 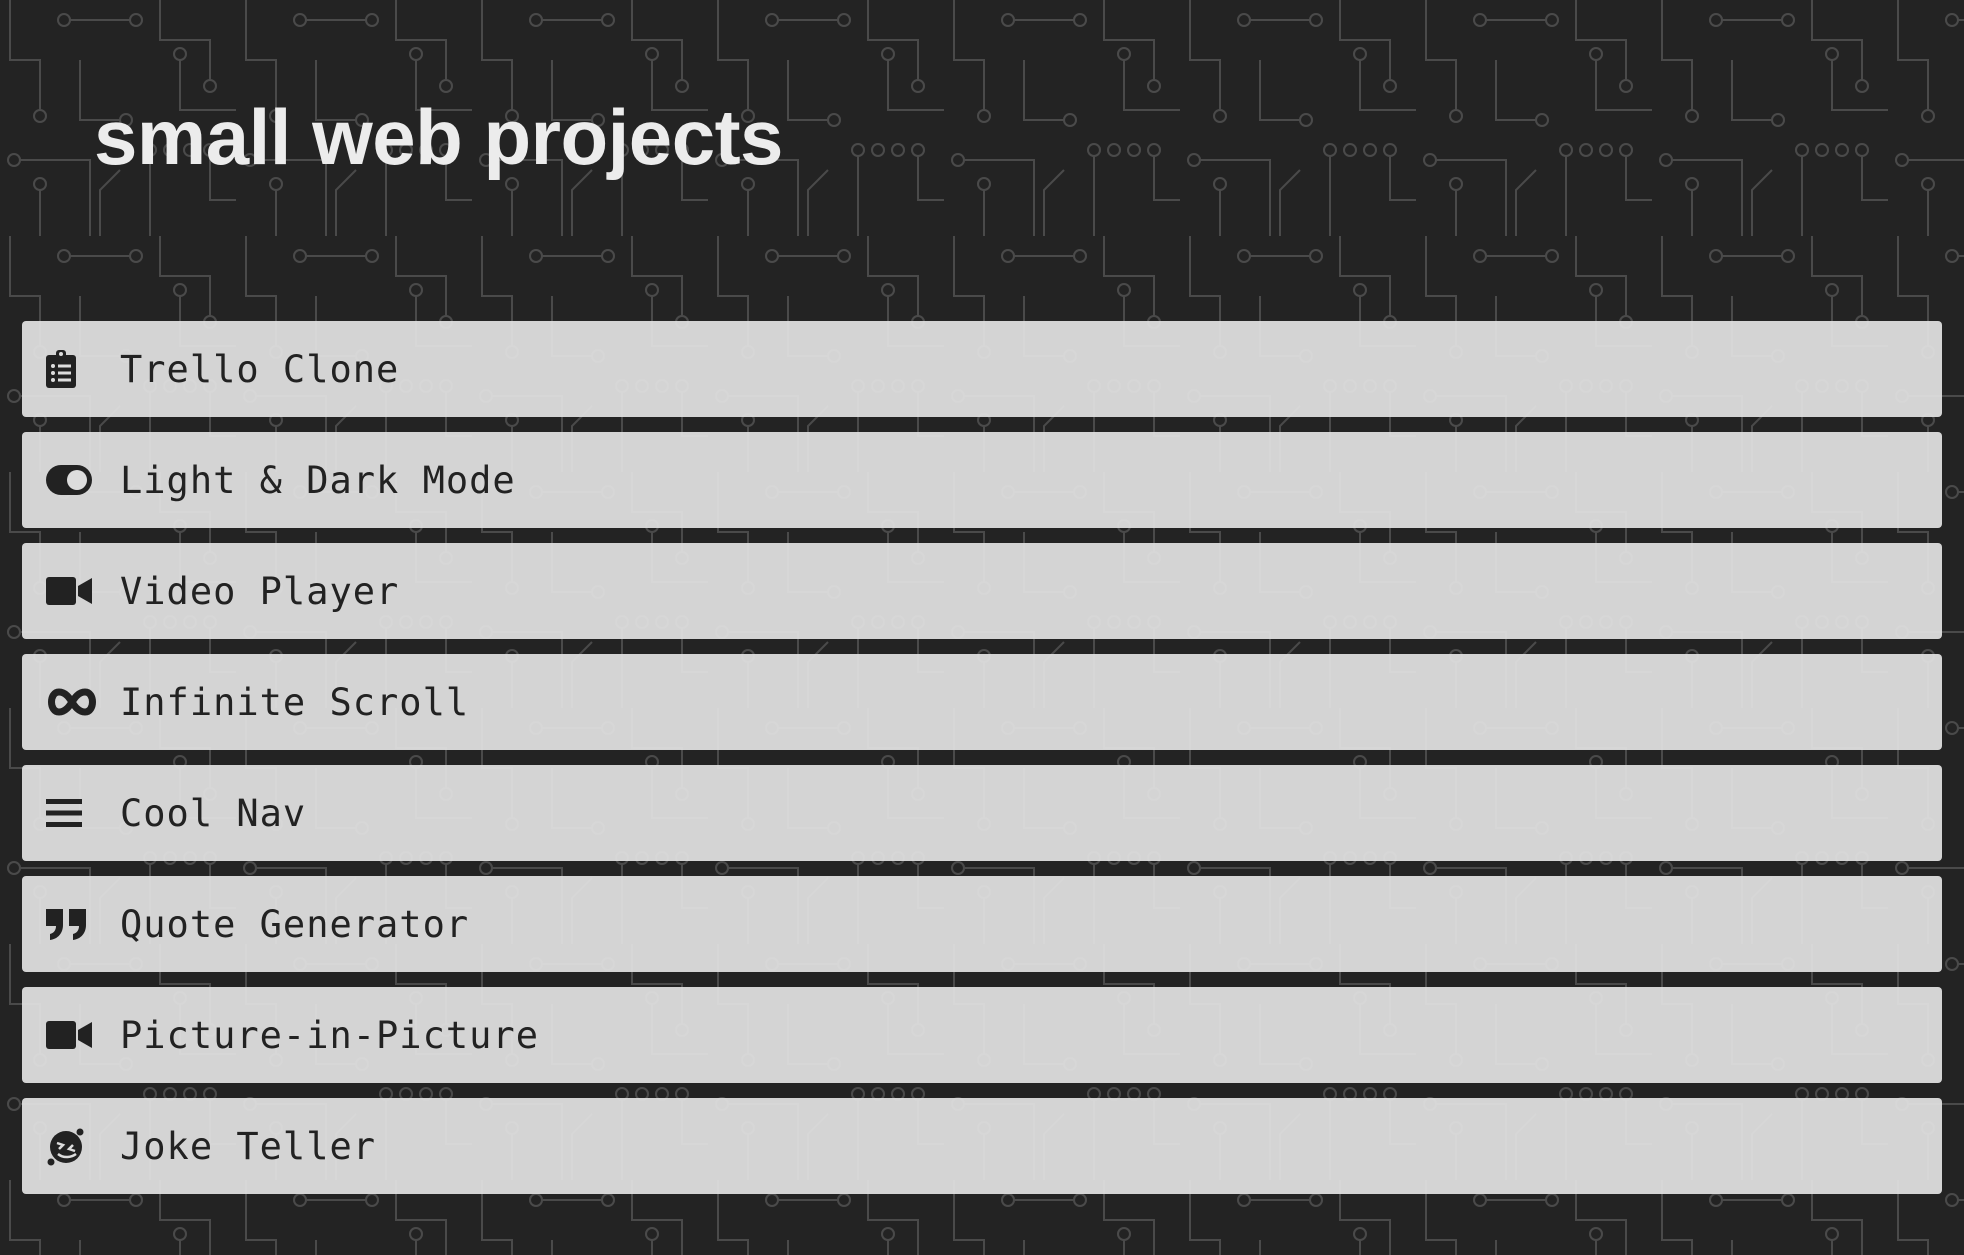 I want to click on project-link-quote-generator: Quote Generator, so click(x=982, y=924).